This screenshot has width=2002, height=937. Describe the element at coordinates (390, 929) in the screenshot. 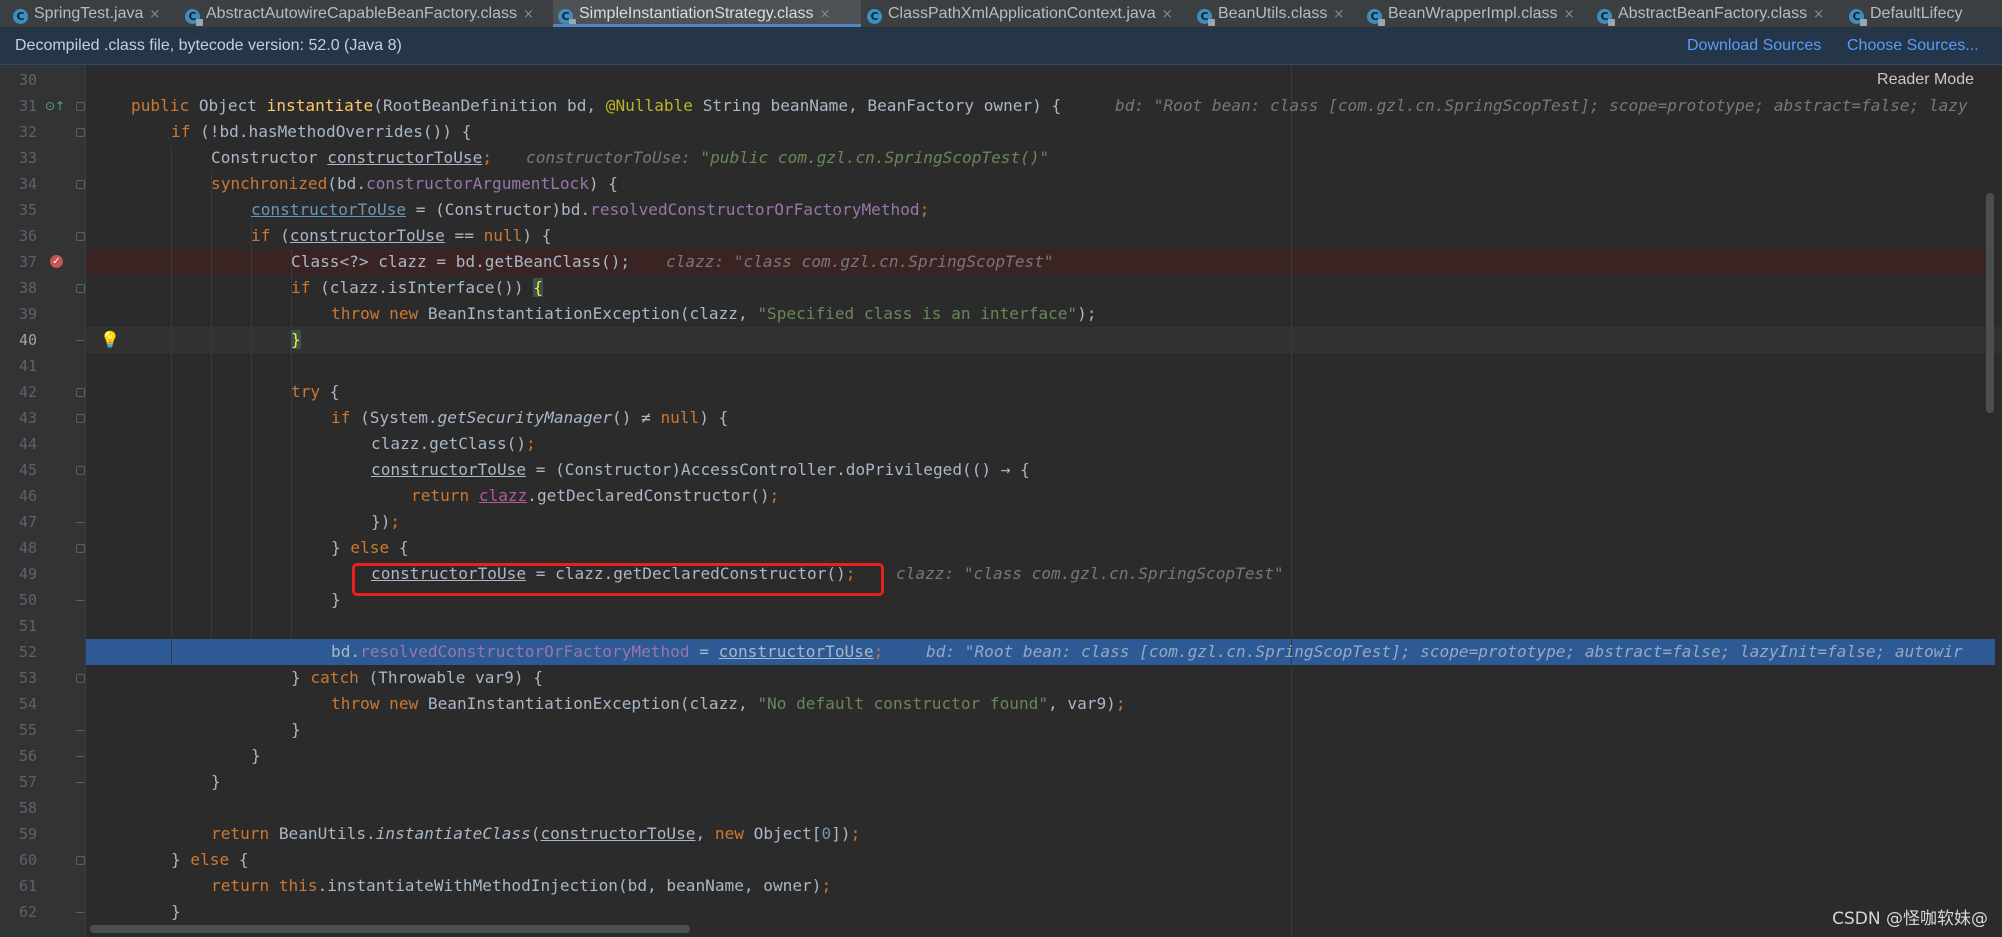

I see `horizontal-scrollbar-thumb` at that location.